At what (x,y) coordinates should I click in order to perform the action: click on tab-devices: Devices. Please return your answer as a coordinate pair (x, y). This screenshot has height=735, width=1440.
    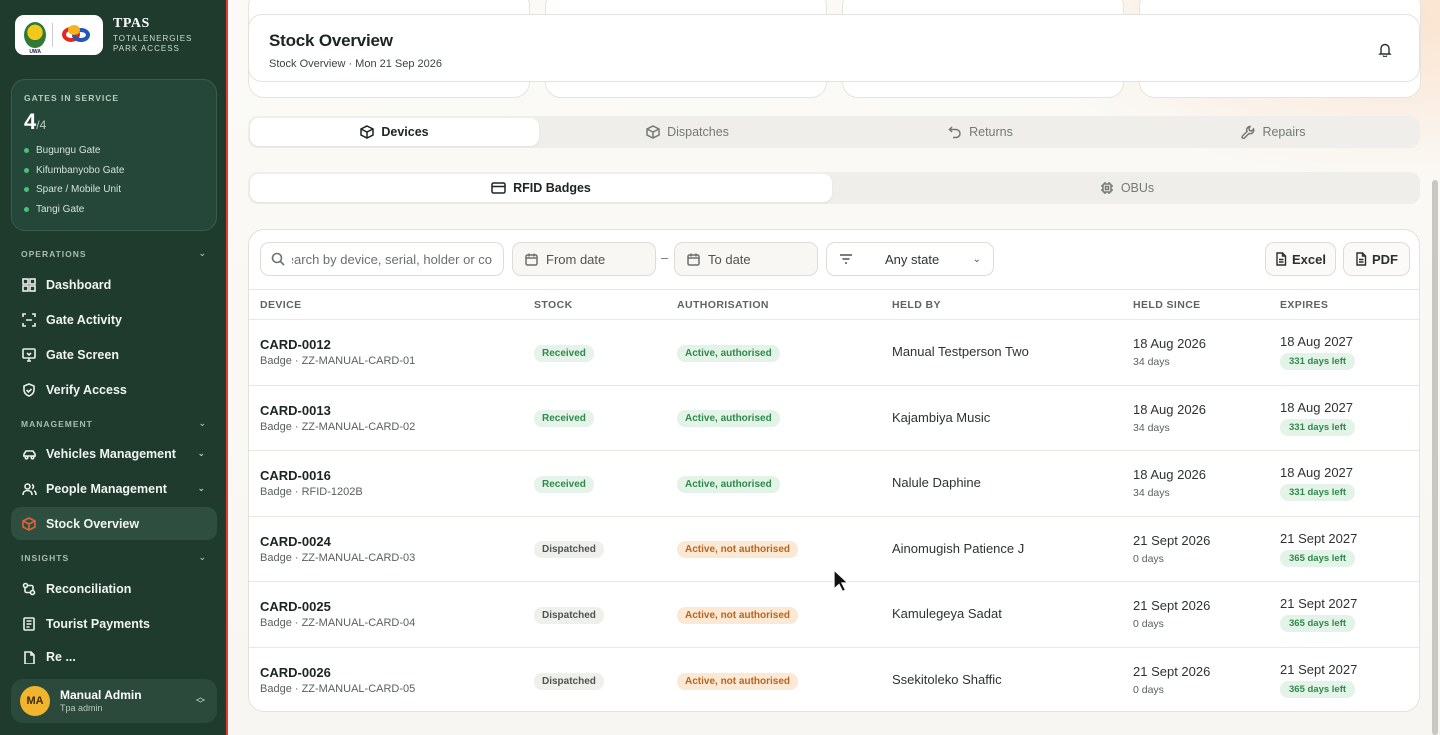
    Looking at the image, I should click on (394, 132).